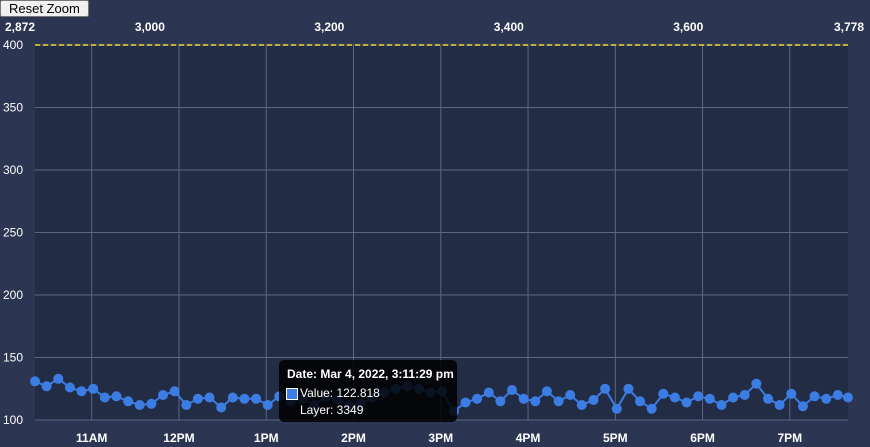  Describe the element at coordinates (20, 27) in the screenshot. I see `top-axis-tick-label: 2,872` at that location.